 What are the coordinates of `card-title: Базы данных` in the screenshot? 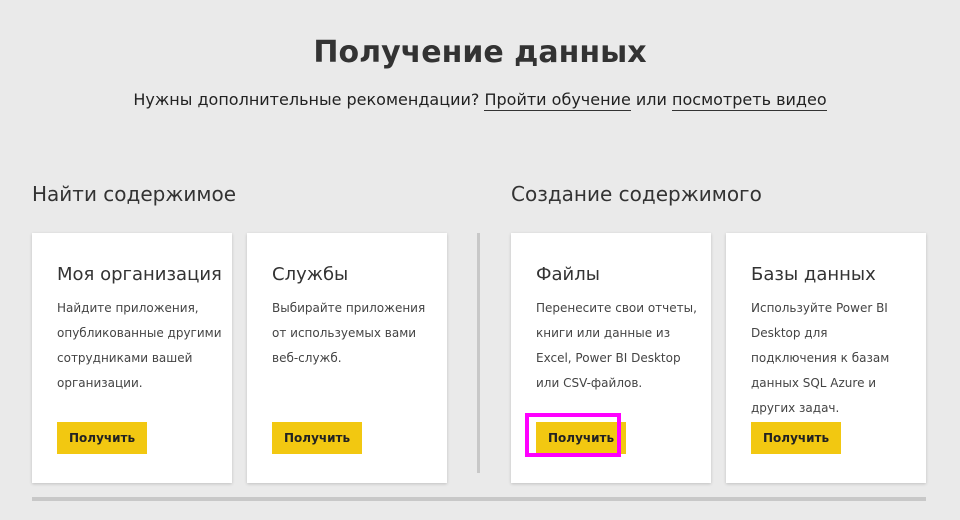 It's located at (813, 274).